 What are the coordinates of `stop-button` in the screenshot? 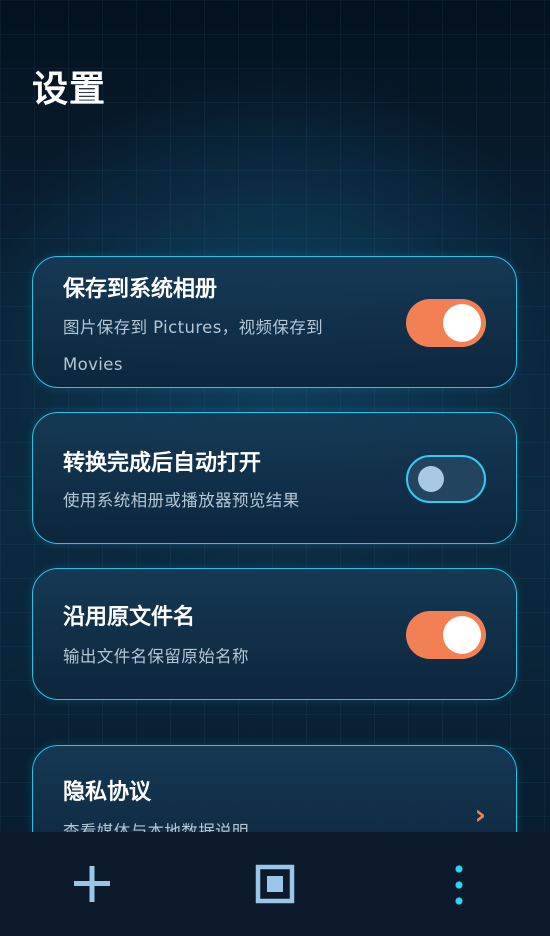 It's located at (275, 884).